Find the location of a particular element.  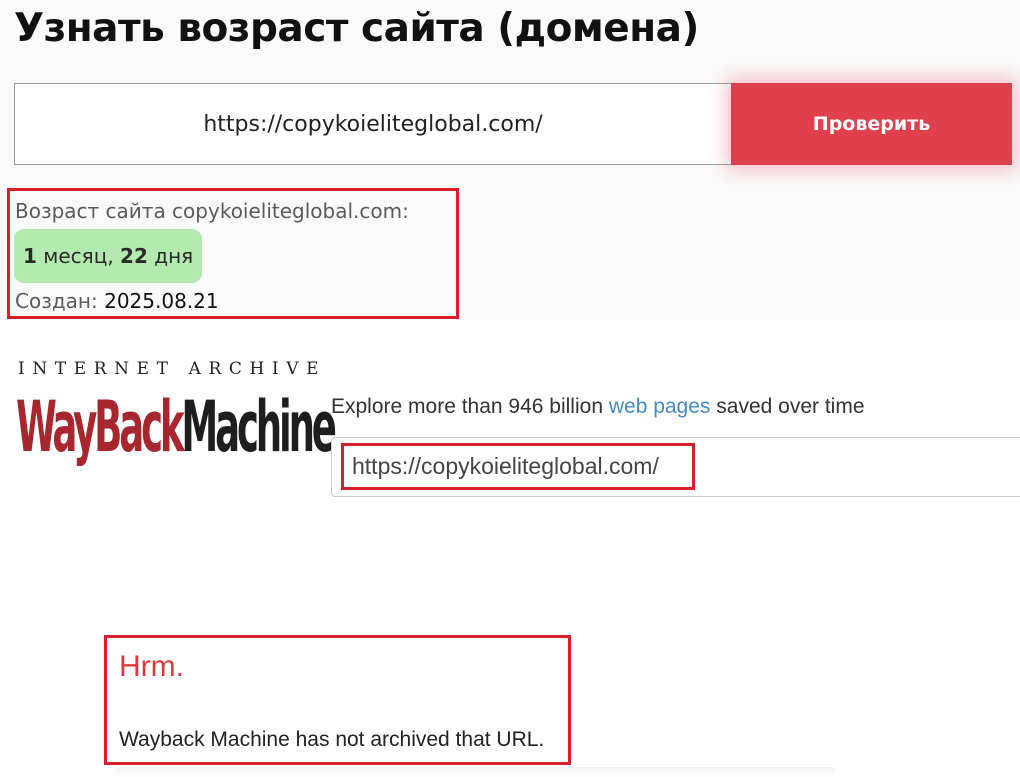

tagline-end: saved over time is located at coordinates (790, 406).